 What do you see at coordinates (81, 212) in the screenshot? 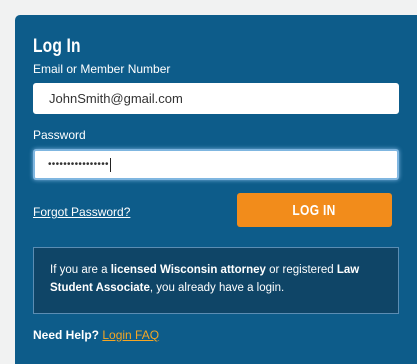
I see `forgot-password-link: Forgot Password?` at bounding box center [81, 212].